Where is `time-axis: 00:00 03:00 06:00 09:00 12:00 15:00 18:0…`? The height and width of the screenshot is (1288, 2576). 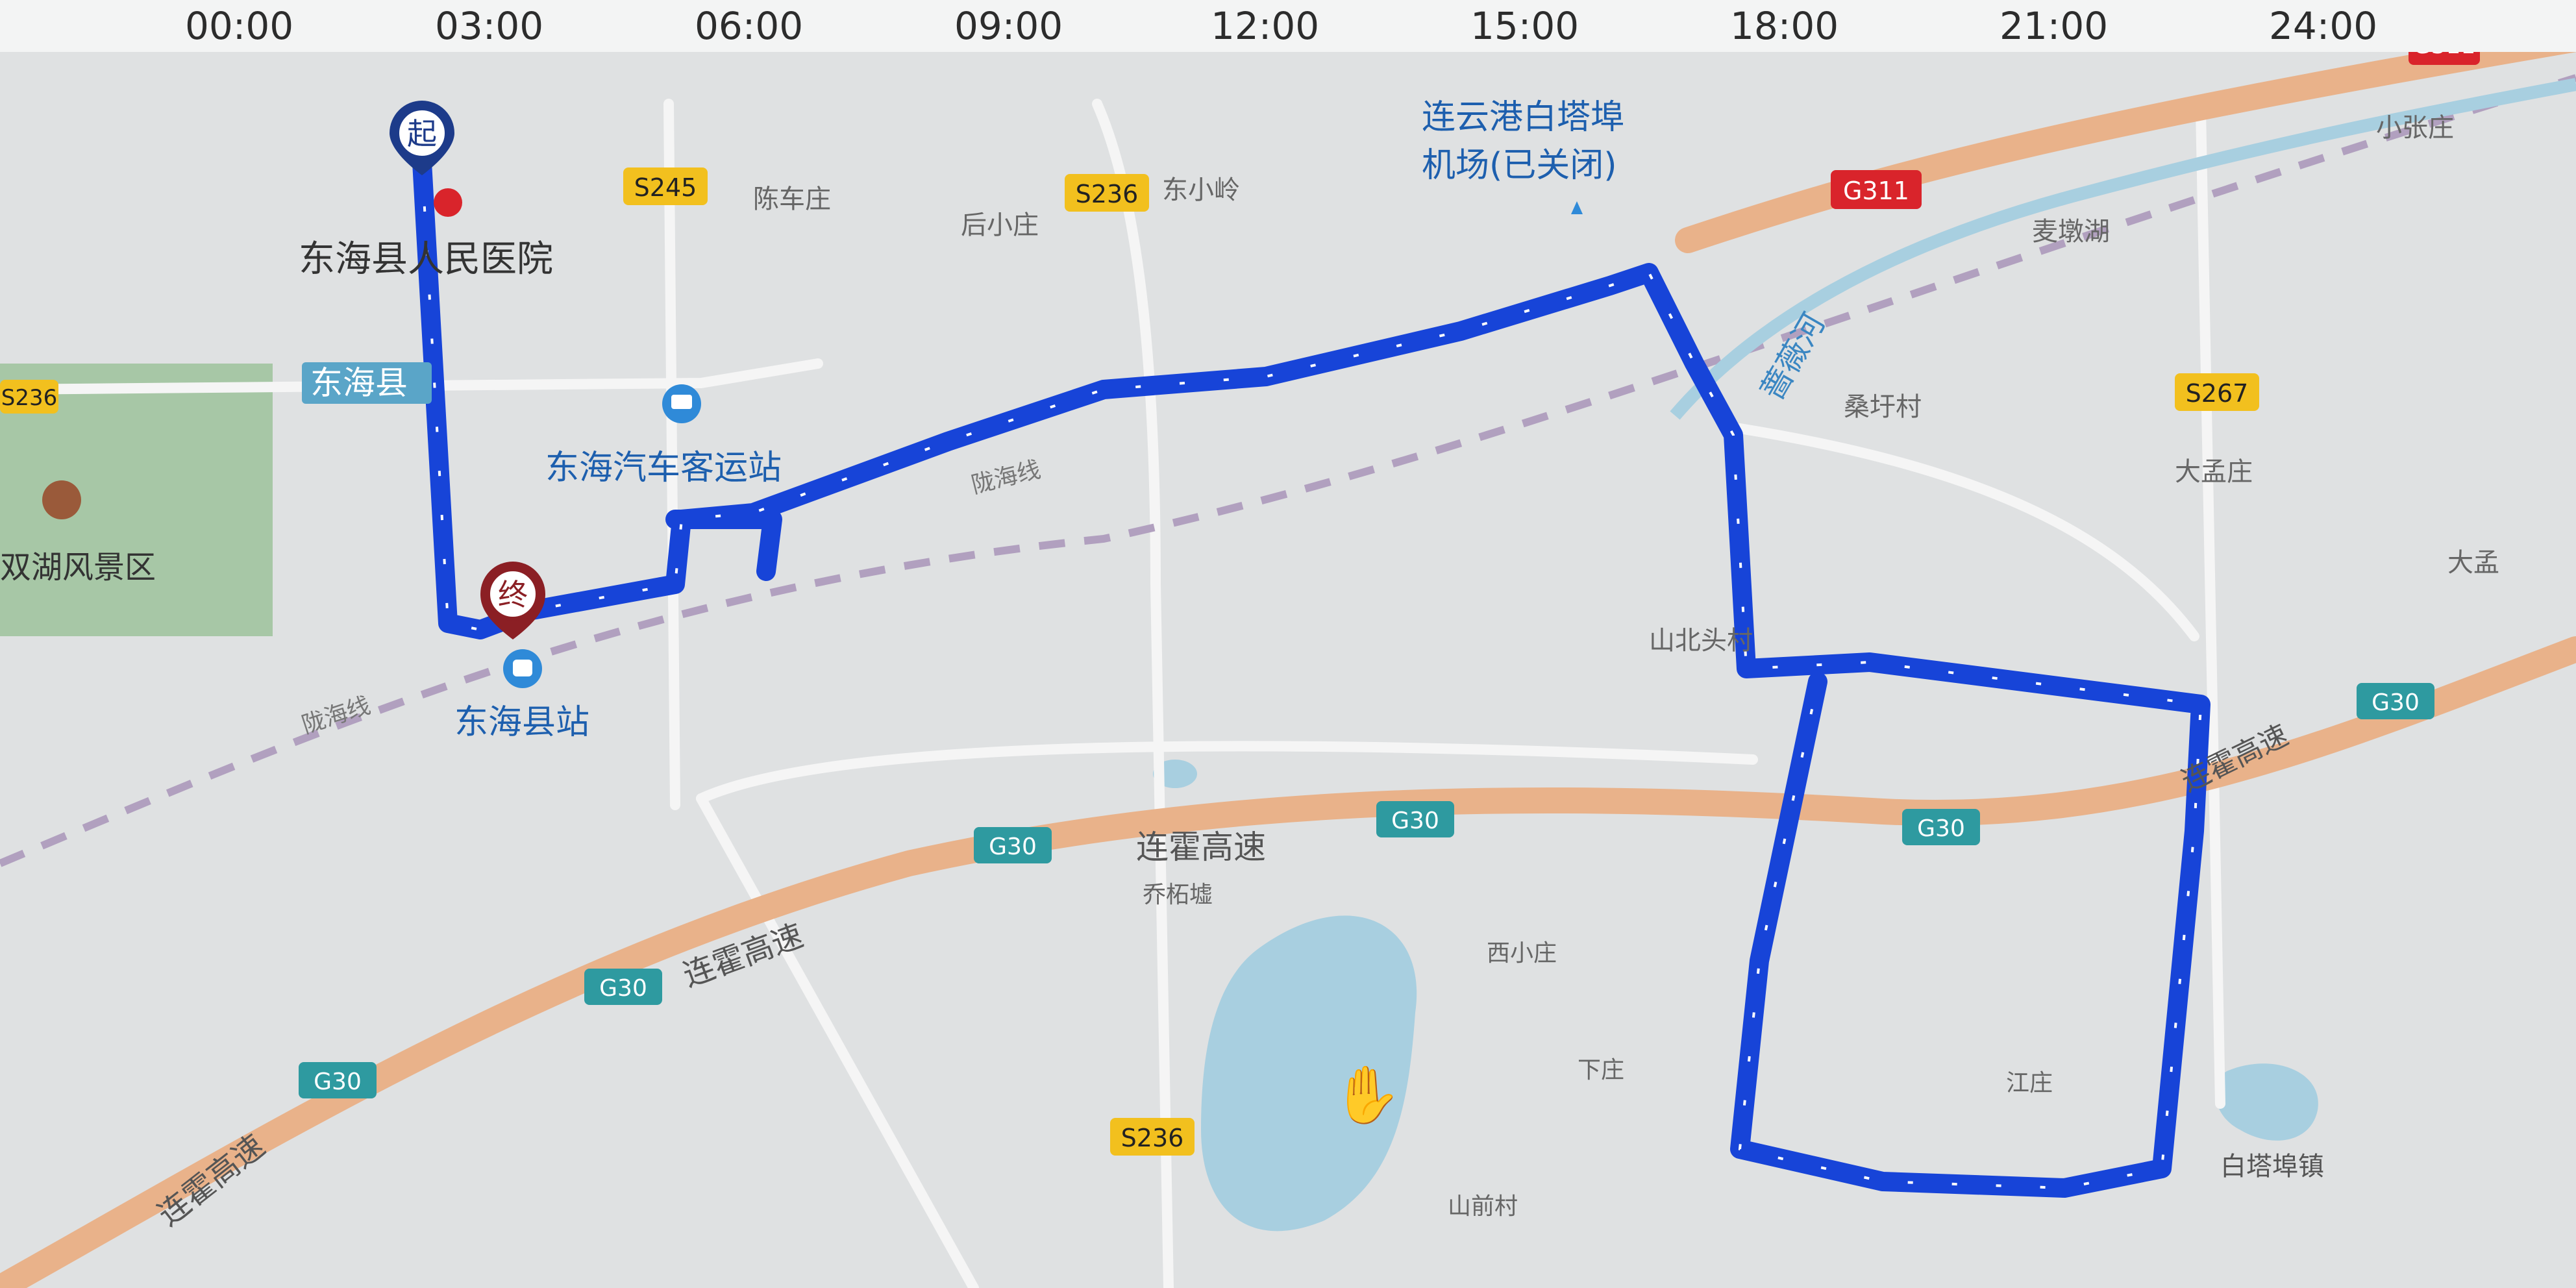
time-axis: 00:00 03:00 06:00 09:00 12:00 15:00 18:0… is located at coordinates (1288, 26).